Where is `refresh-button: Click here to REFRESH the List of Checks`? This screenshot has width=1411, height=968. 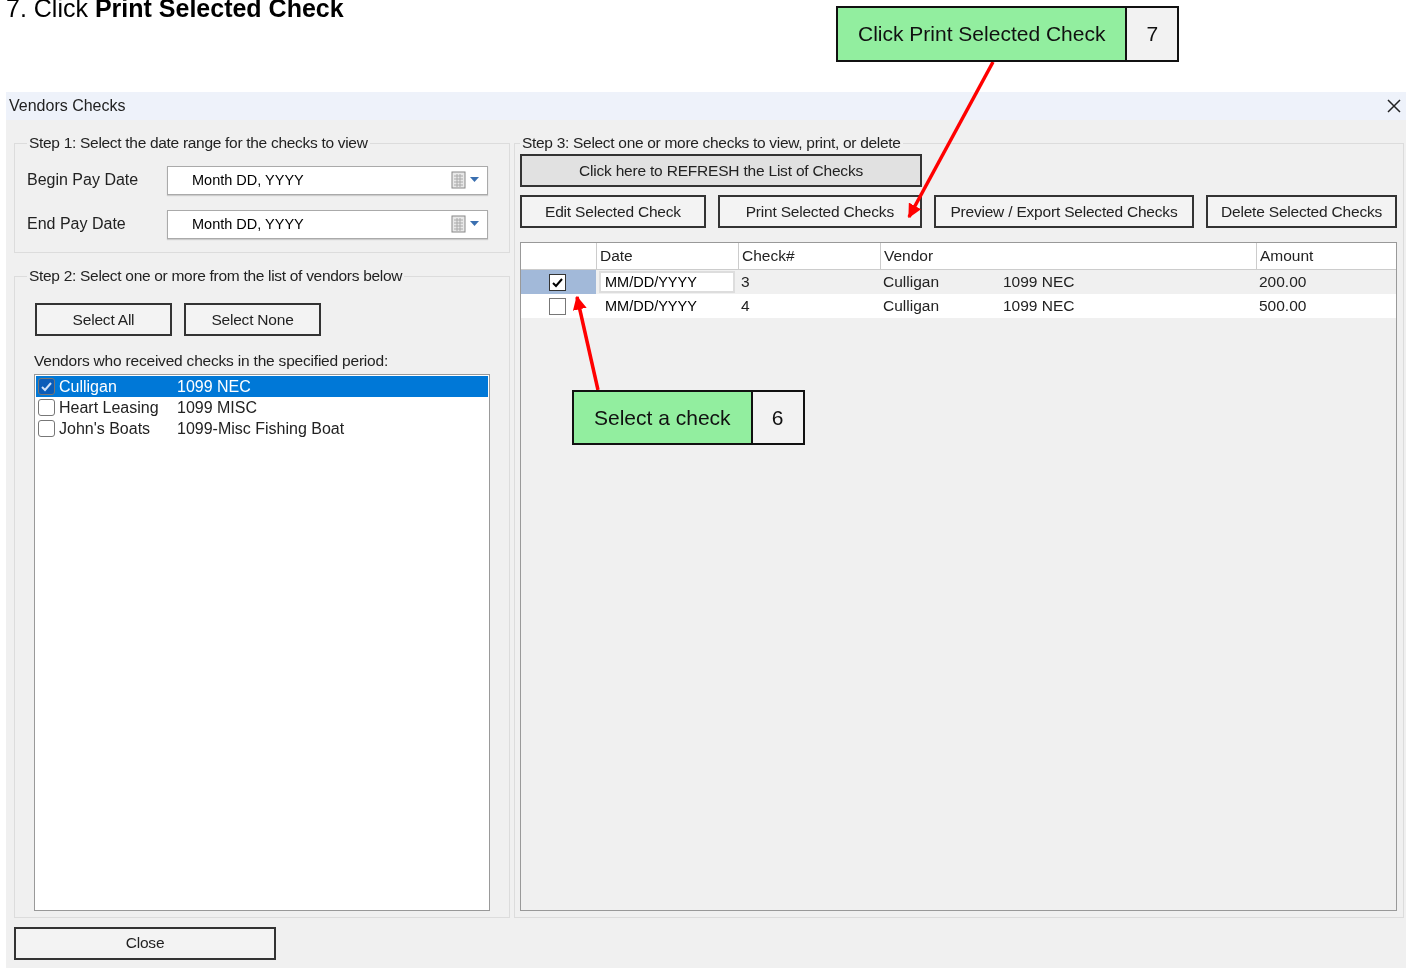 refresh-button: Click here to REFRESH the List of Checks is located at coordinates (721, 170).